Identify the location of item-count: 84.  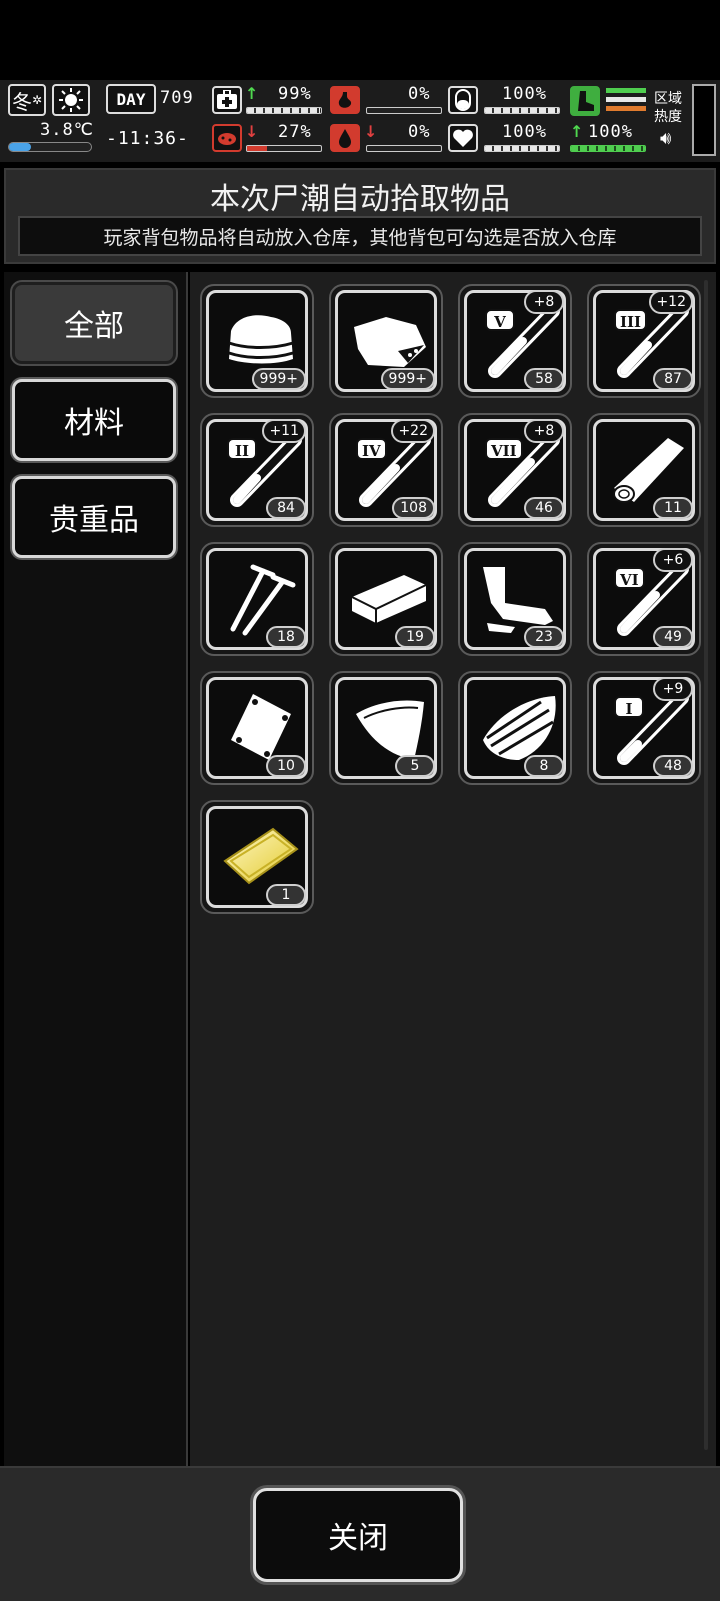
(286, 508).